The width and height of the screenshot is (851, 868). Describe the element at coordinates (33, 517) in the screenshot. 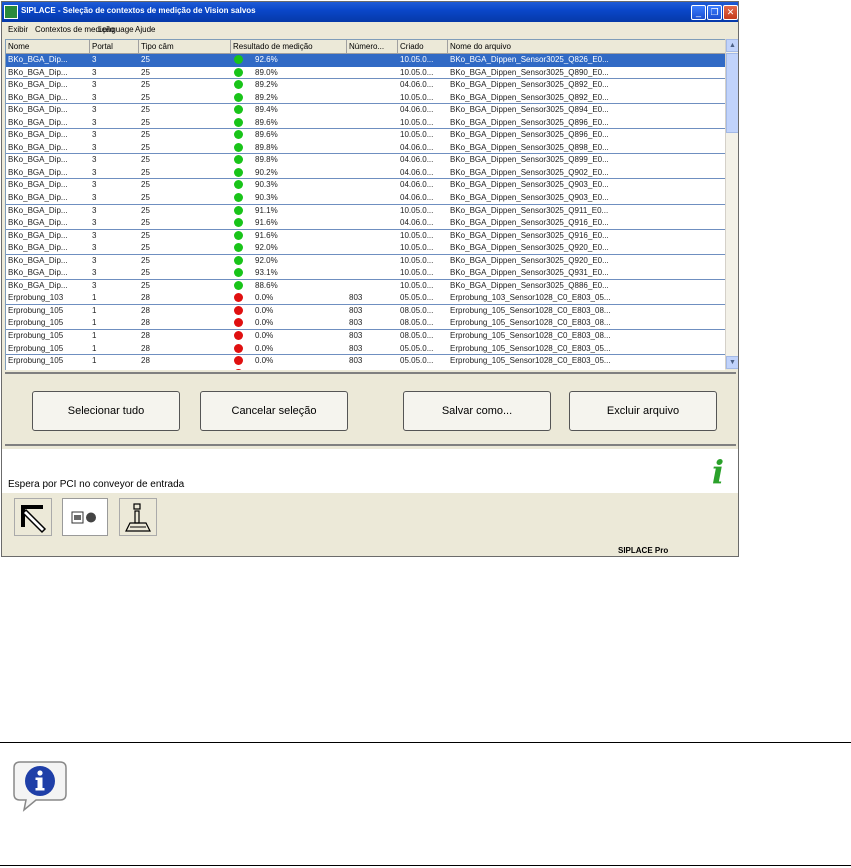

I see `cursor-arrow-button` at that location.